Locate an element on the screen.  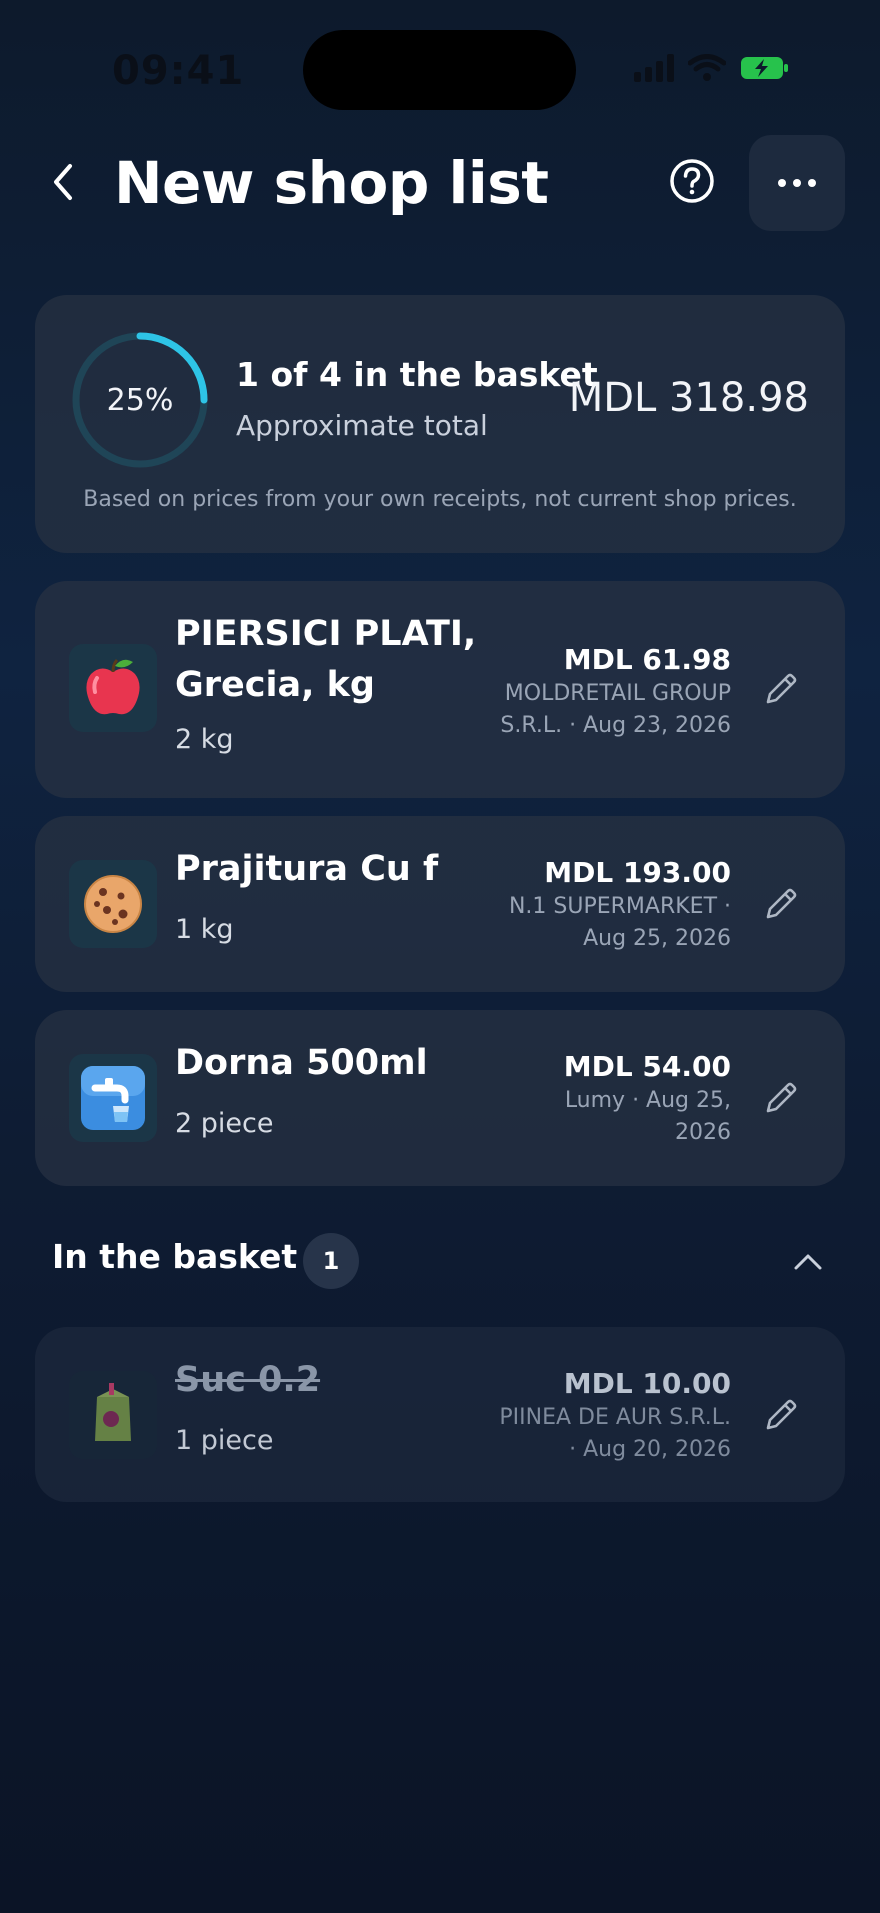
chevron-up-icon is located at coordinates (808, 1262).